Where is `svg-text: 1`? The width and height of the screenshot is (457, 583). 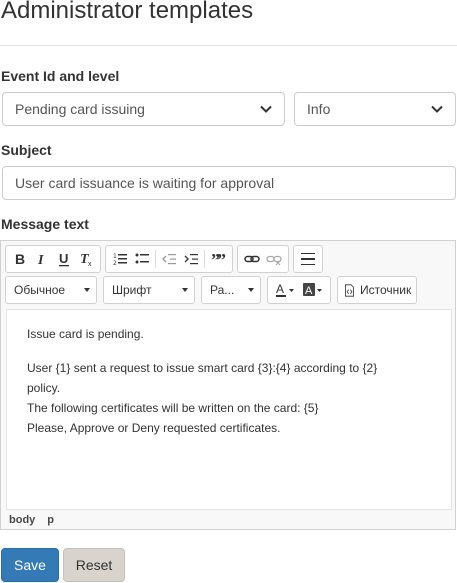 svg-text: 1 is located at coordinates (115, 256).